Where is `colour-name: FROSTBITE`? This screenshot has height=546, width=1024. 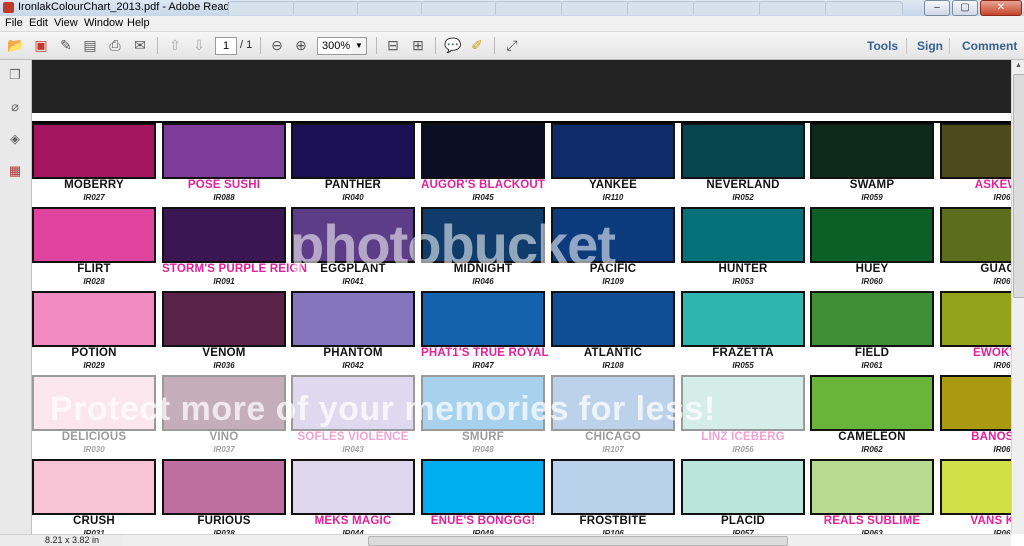
colour-name: FROSTBITE is located at coordinates (613, 521).